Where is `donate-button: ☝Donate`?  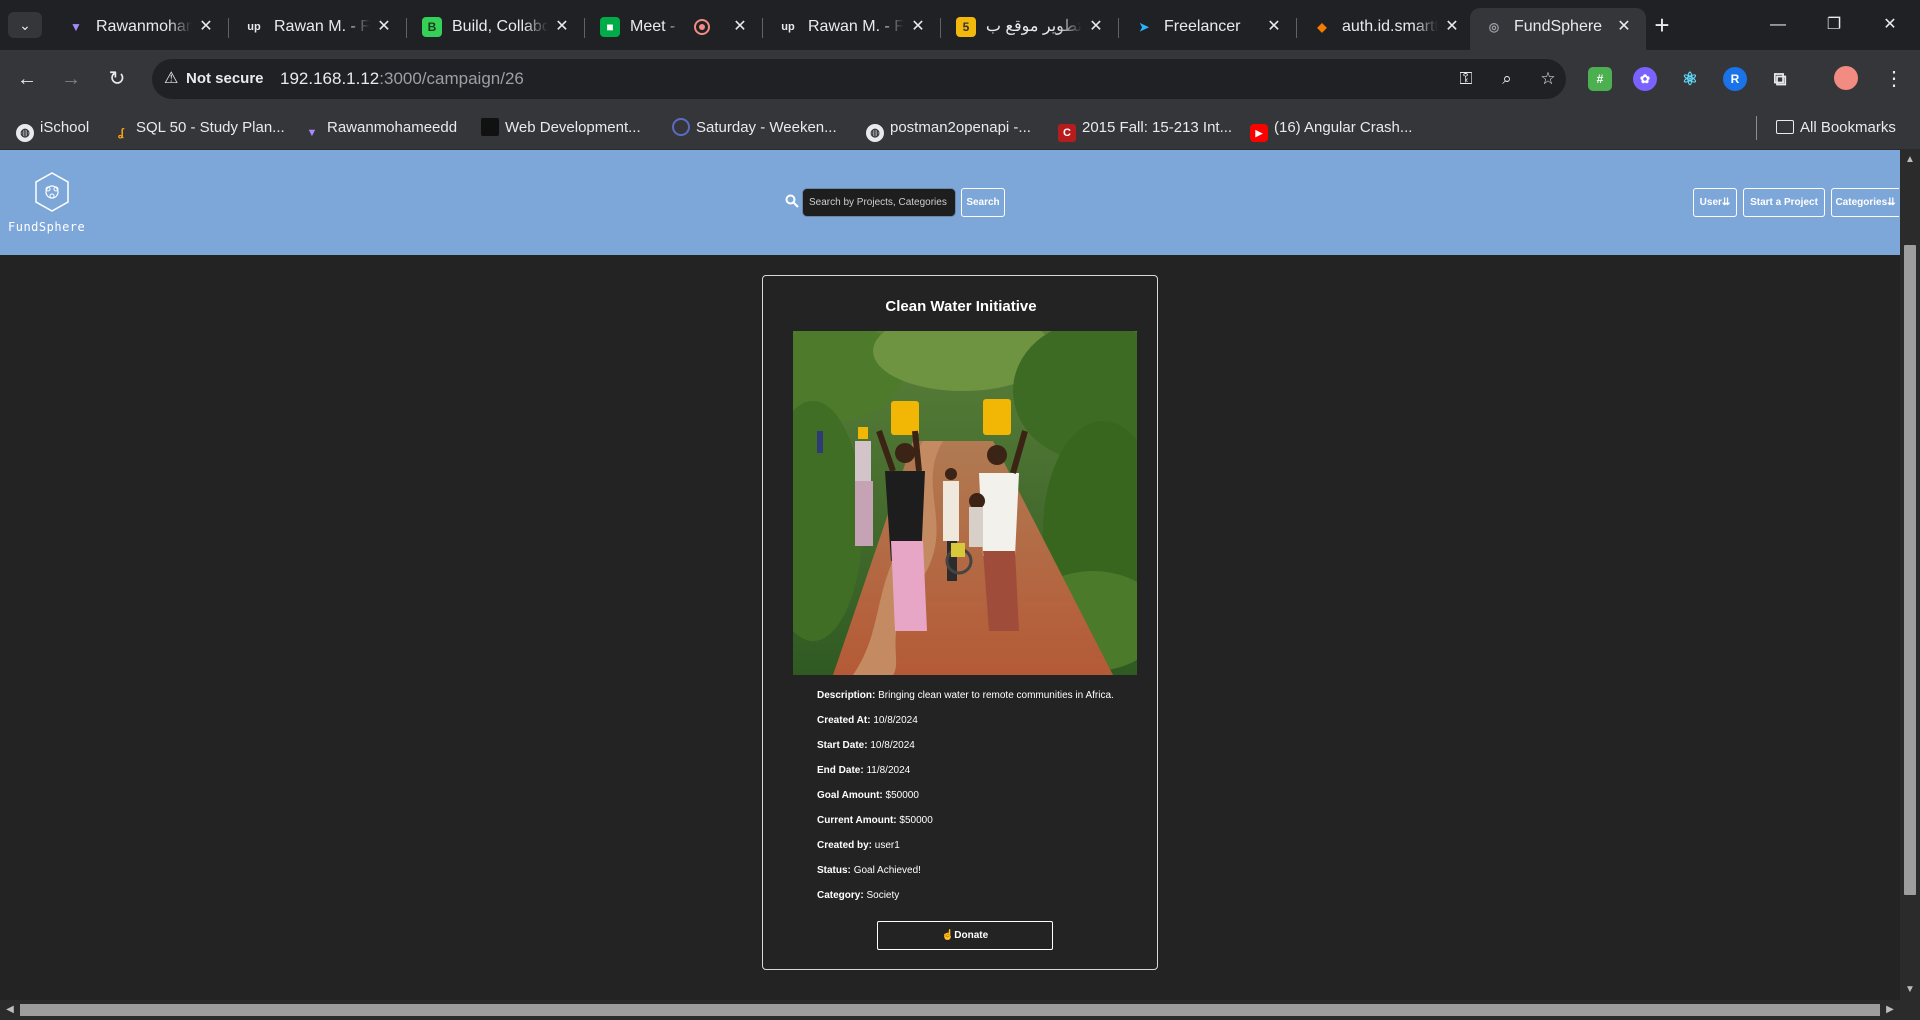
donate-button: ☝Donate is located at coordinates (965, 935).